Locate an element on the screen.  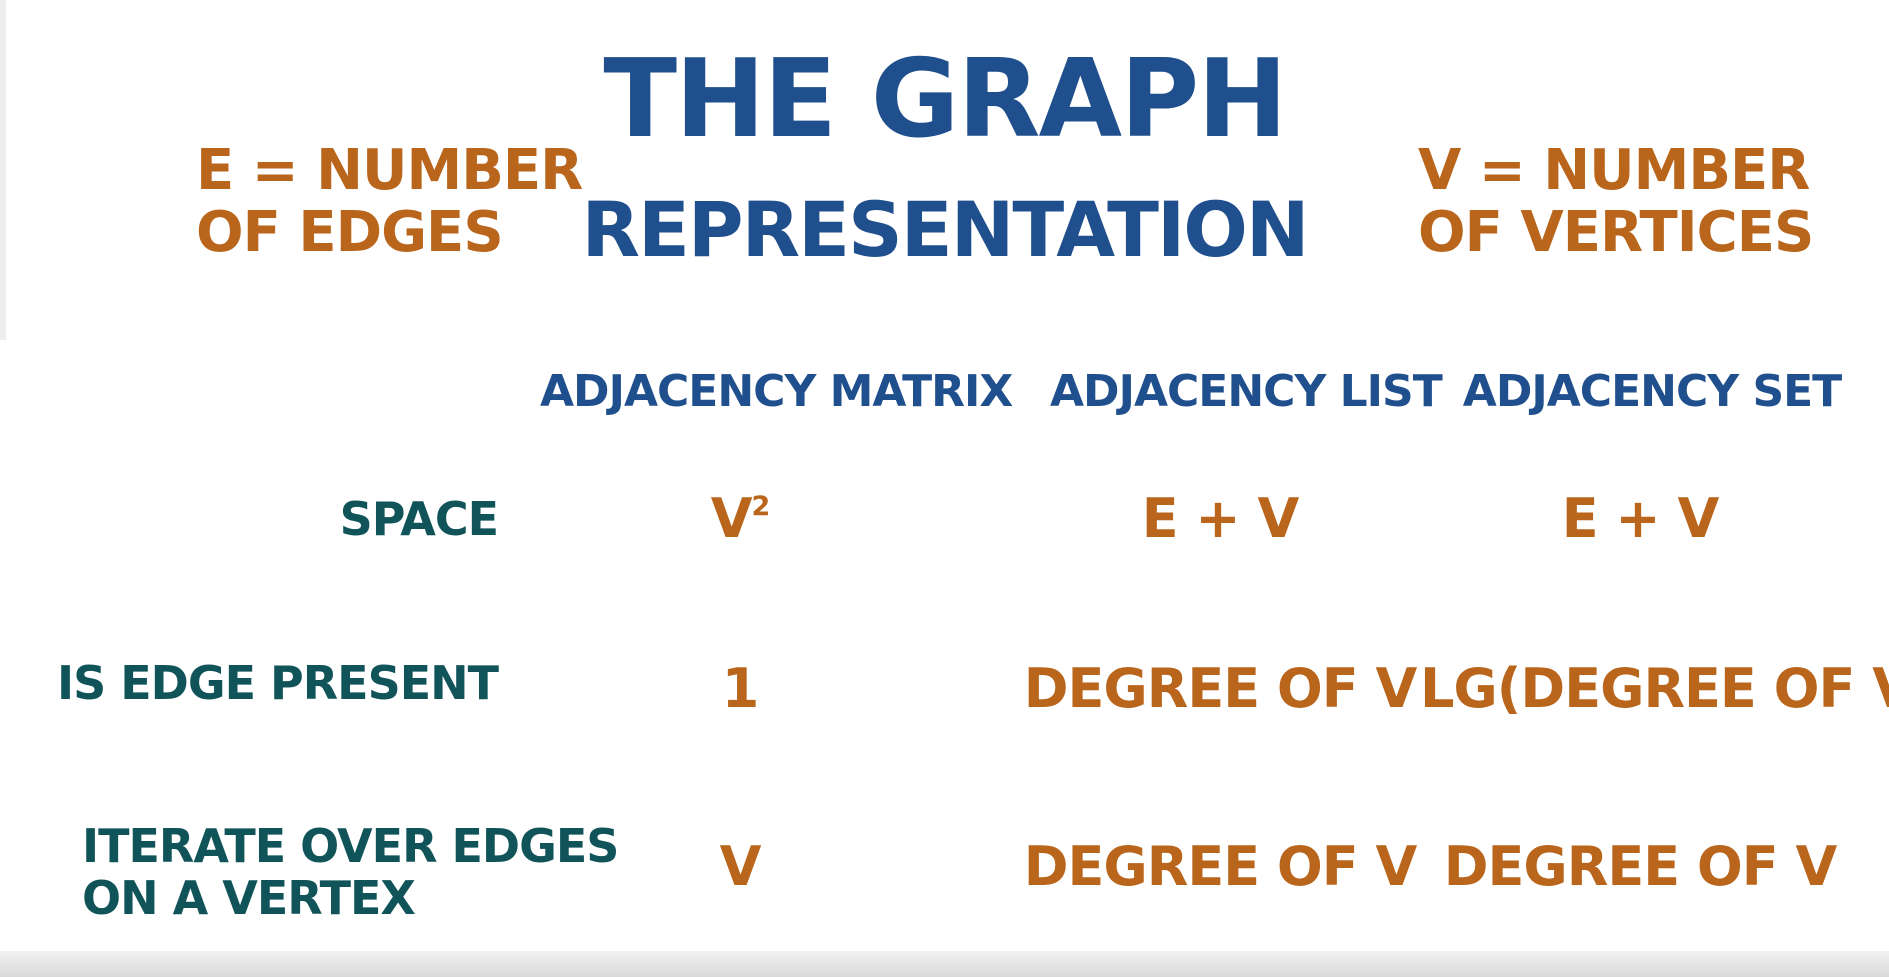
cell-space-list: E + V is located at coordinates (1220, 519).